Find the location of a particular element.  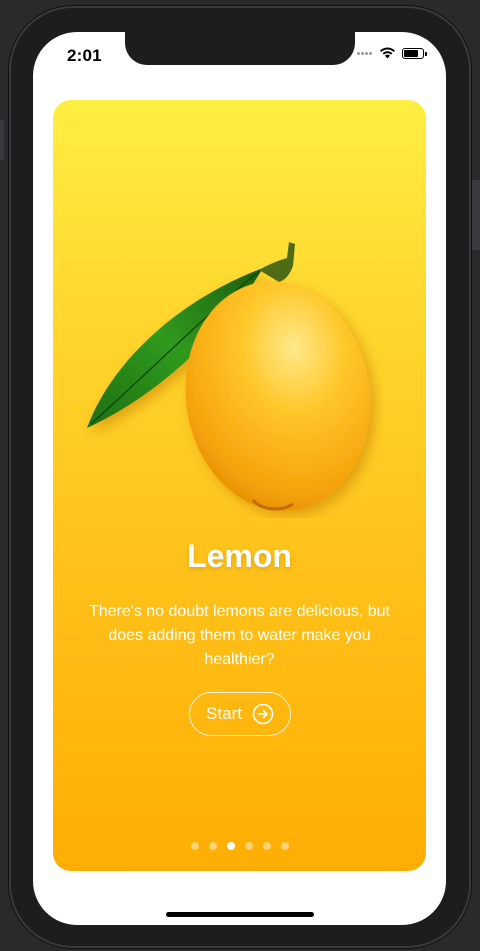

cellular-signal-icon is located at coordinates (365, 53).